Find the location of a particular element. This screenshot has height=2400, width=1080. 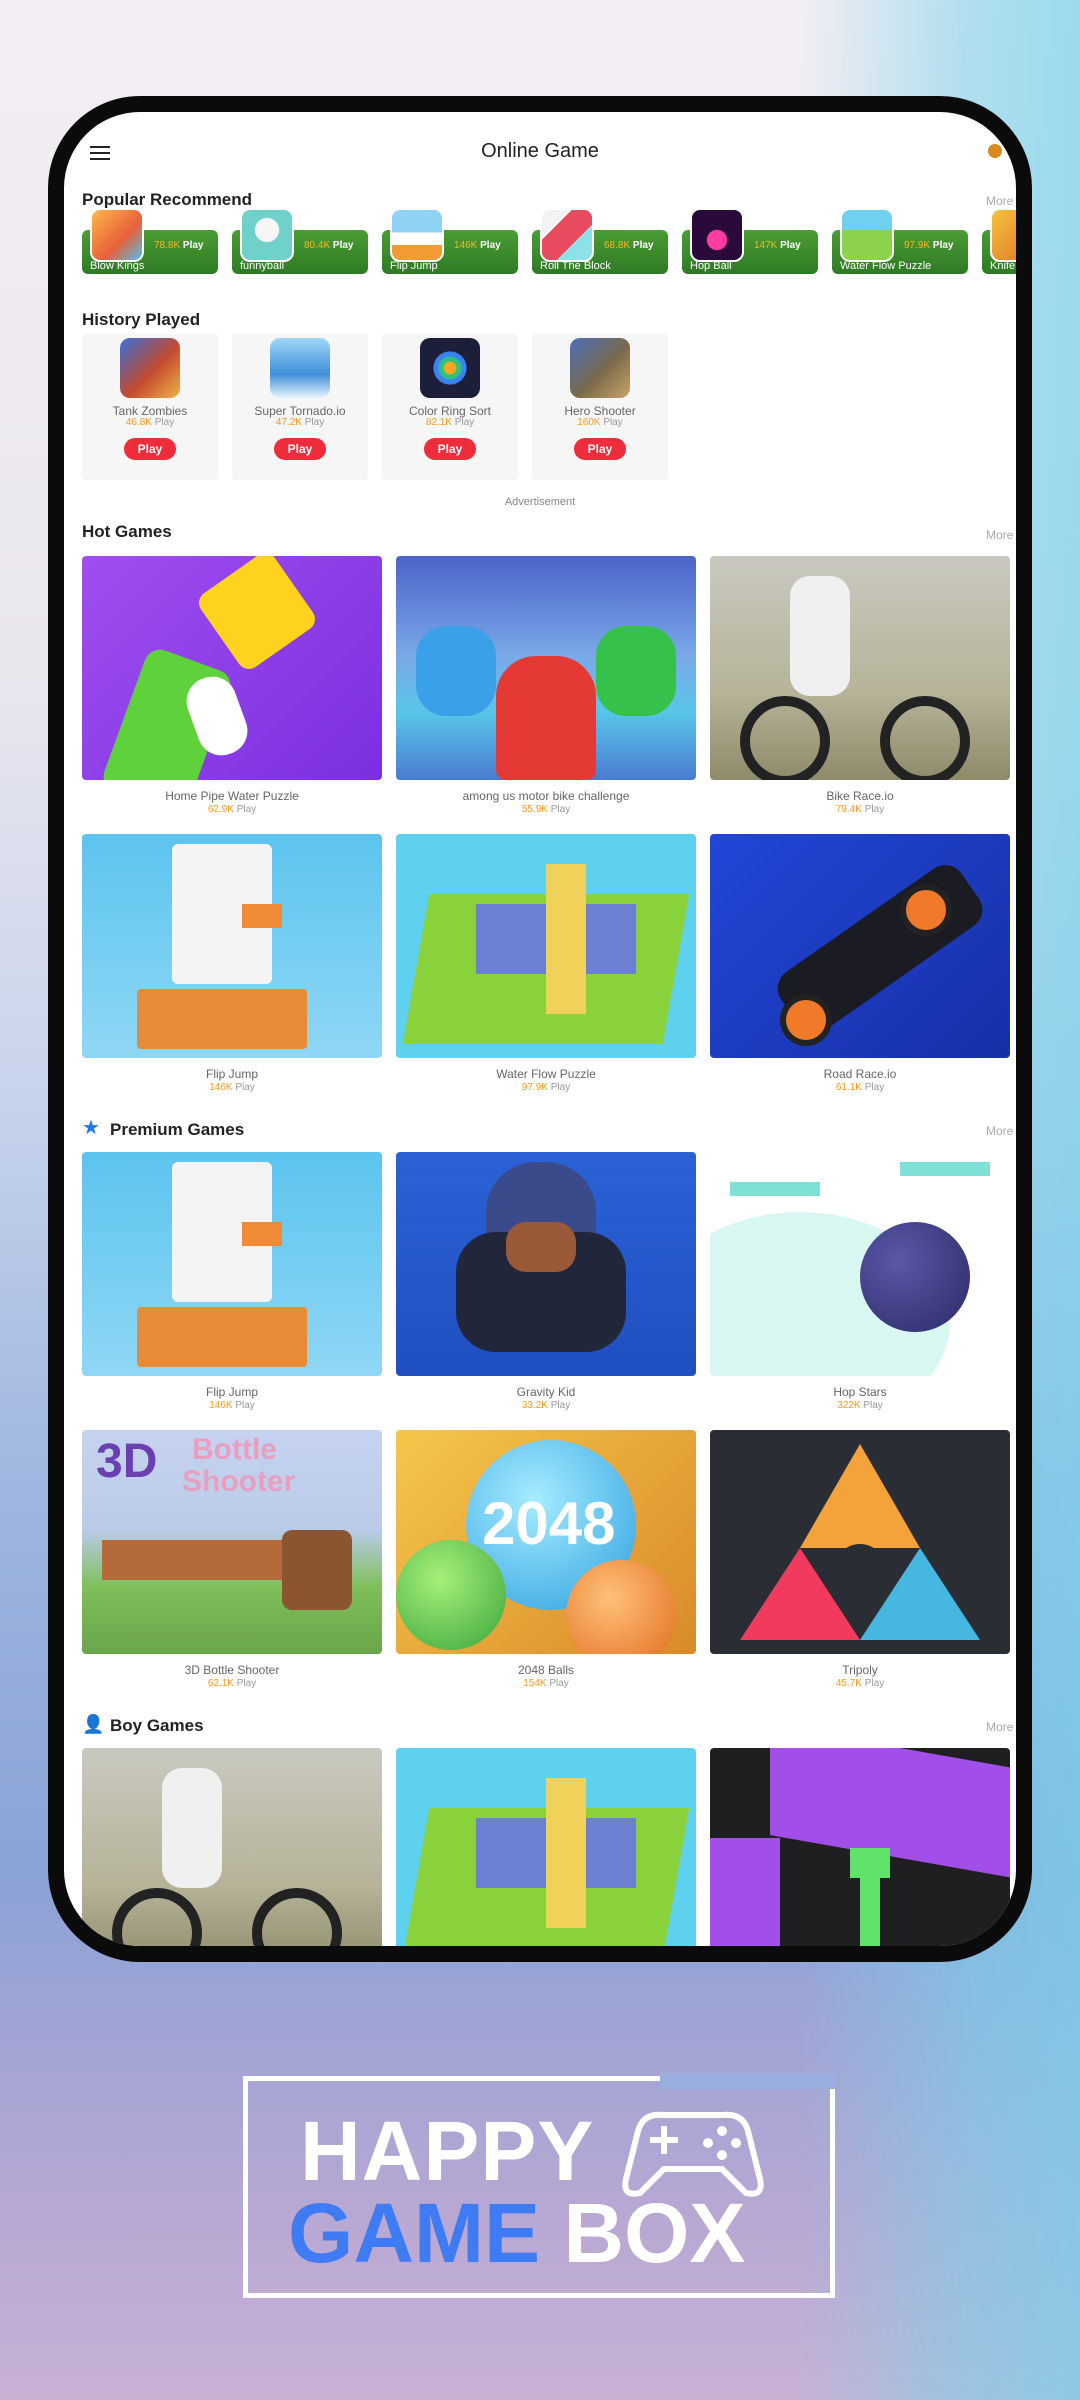

popular-card: 68.8K Play Roll The Block is located at coordinates (600, 241).